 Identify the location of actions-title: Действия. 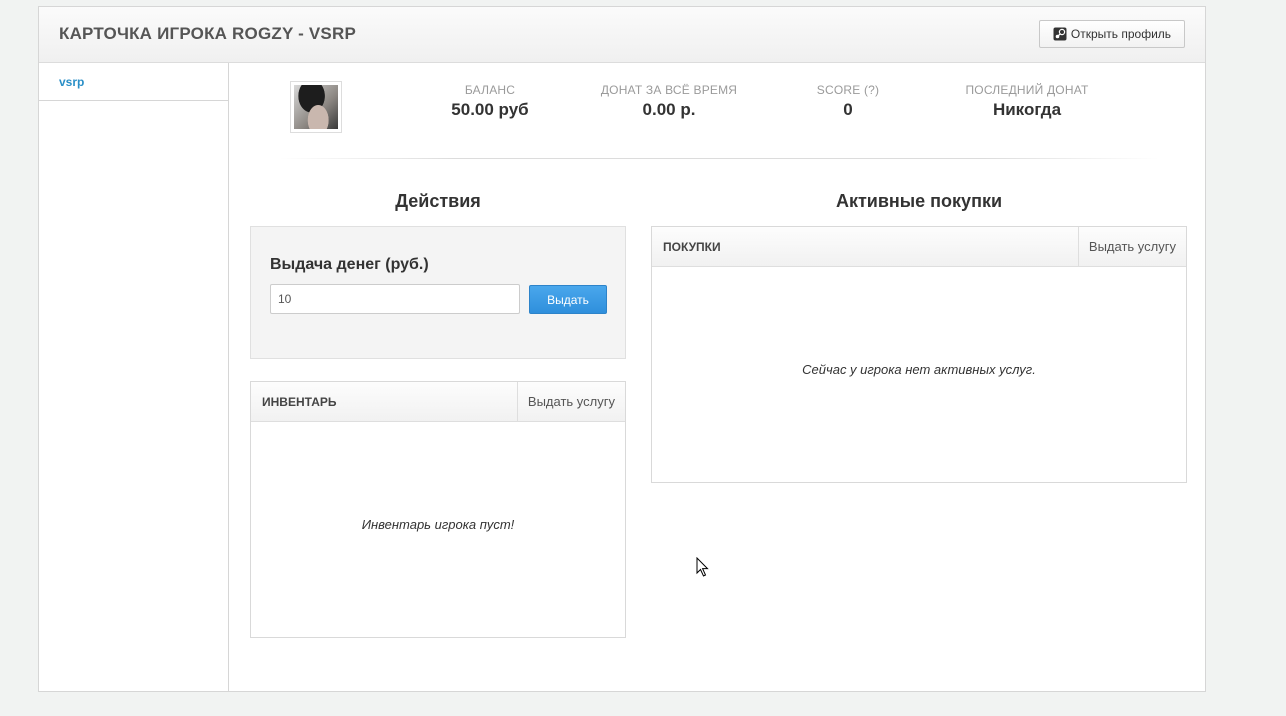
(438, 201).